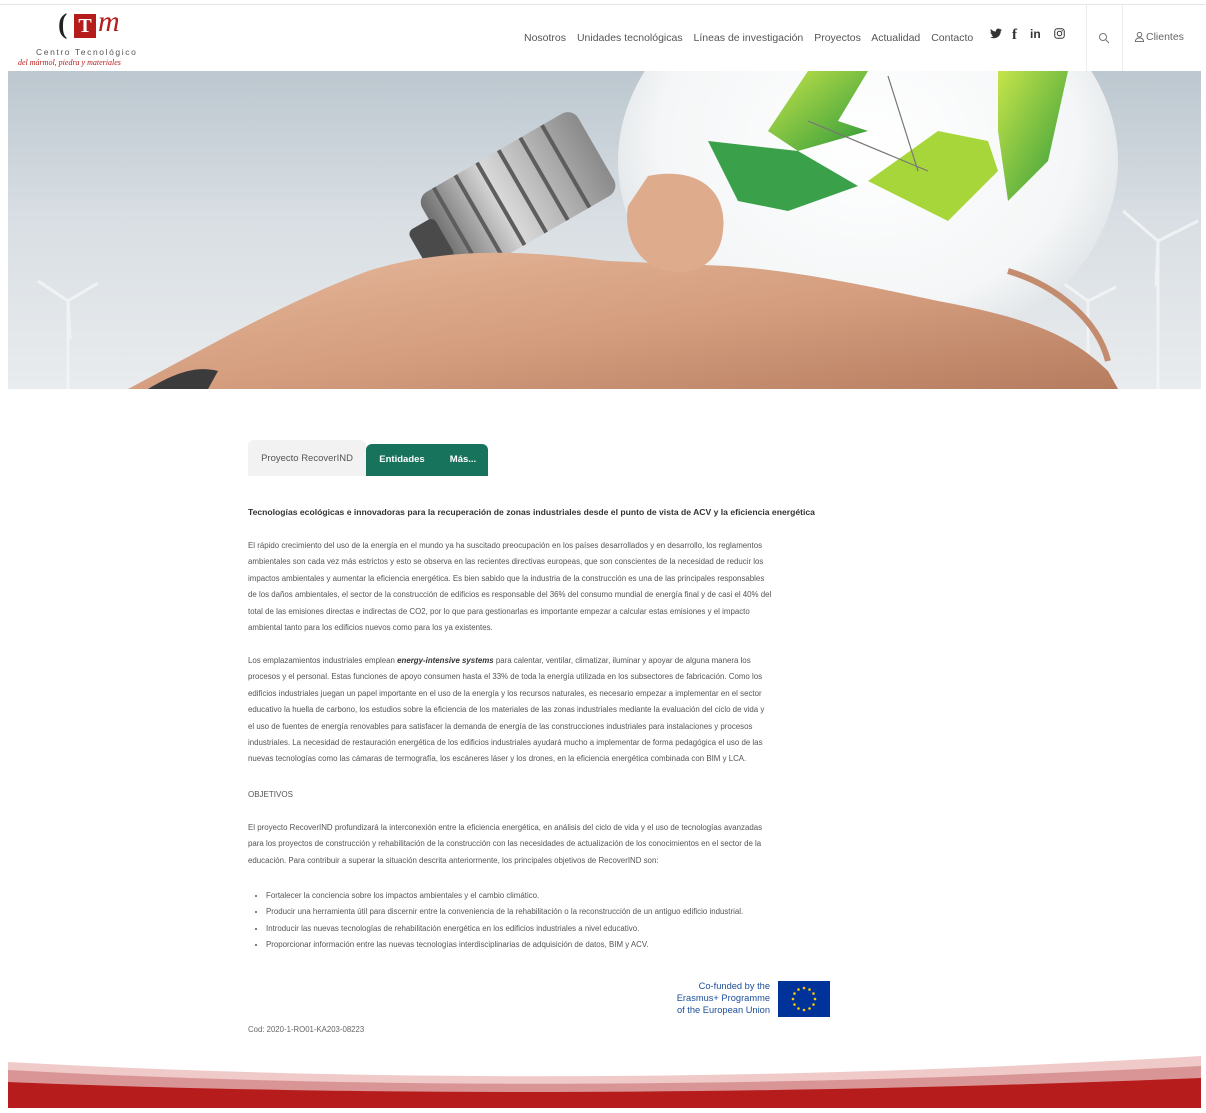 This screenshot has height=1113, width=1206. What do you see at coordinates (1014, 35) in the screenshot?
I see `facebook-icon: f` at bounding box center [1014, 35].